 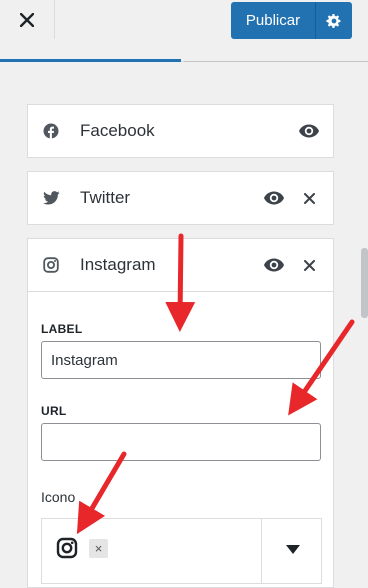 What do you see at coordinates (273, 20) in the screenshot?
I see `publish-button: Publicar` at bounding box center [273, 20].